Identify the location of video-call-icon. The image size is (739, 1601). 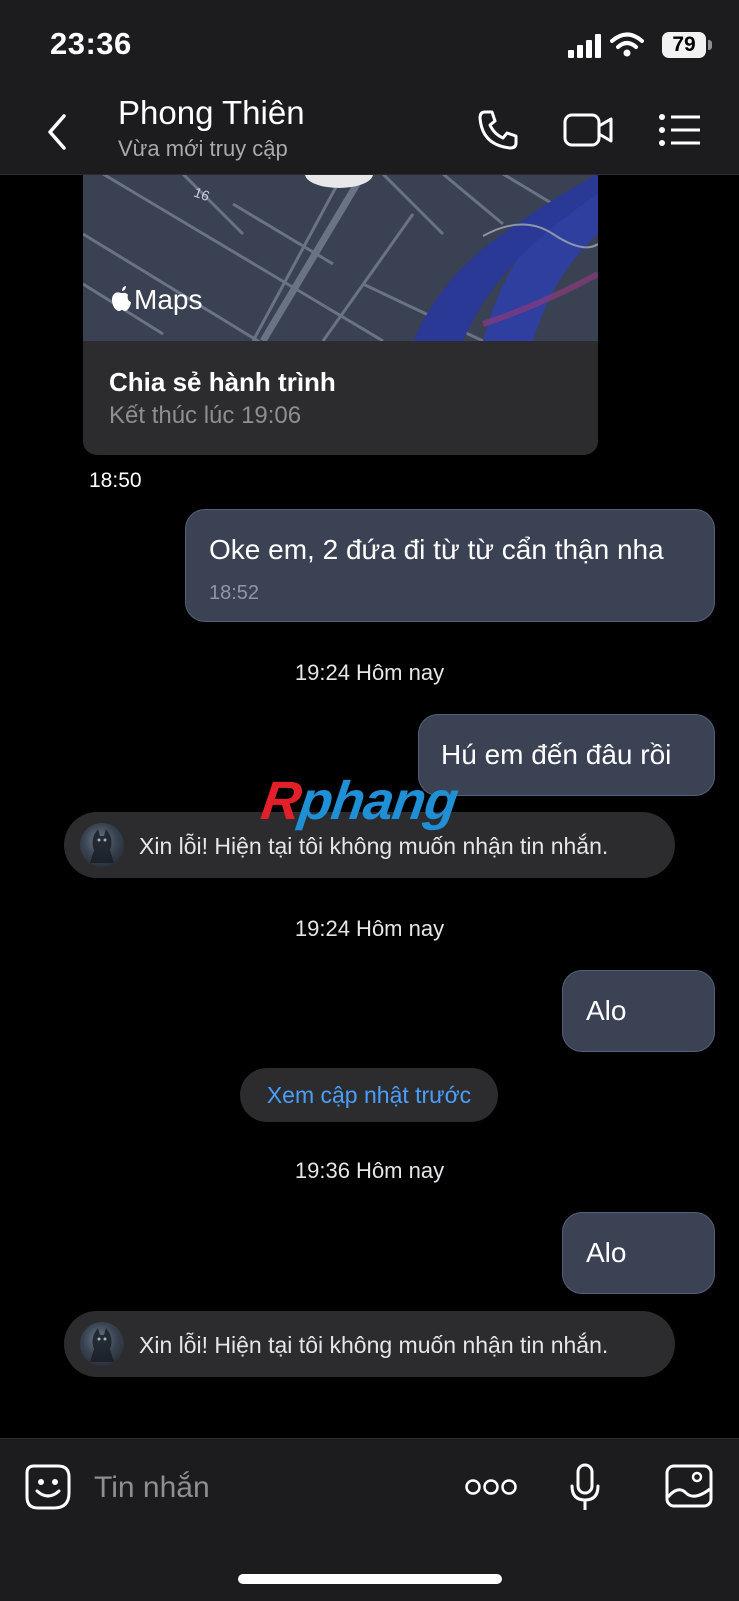
(588, 130).